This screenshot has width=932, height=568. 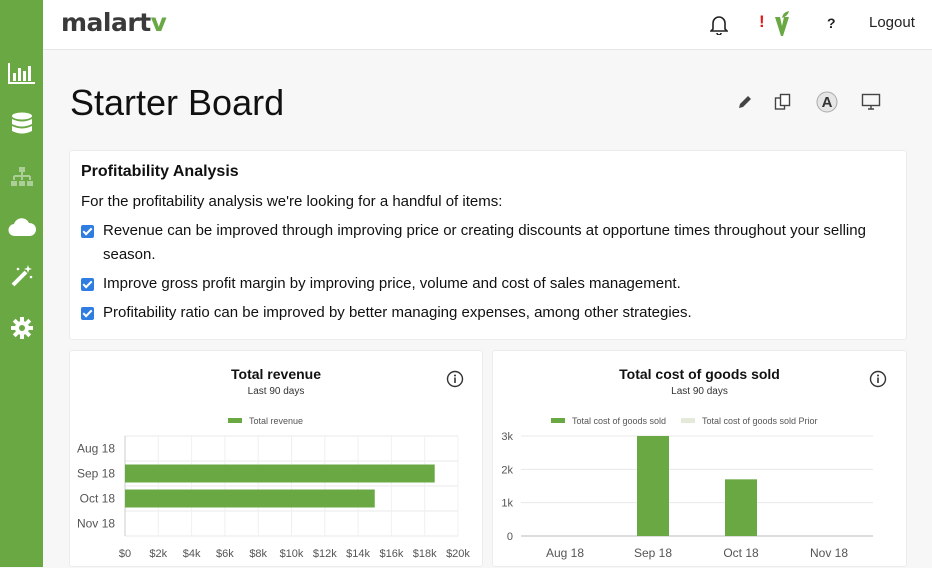 I want to click on database-icon, so click(x=21, y=125).